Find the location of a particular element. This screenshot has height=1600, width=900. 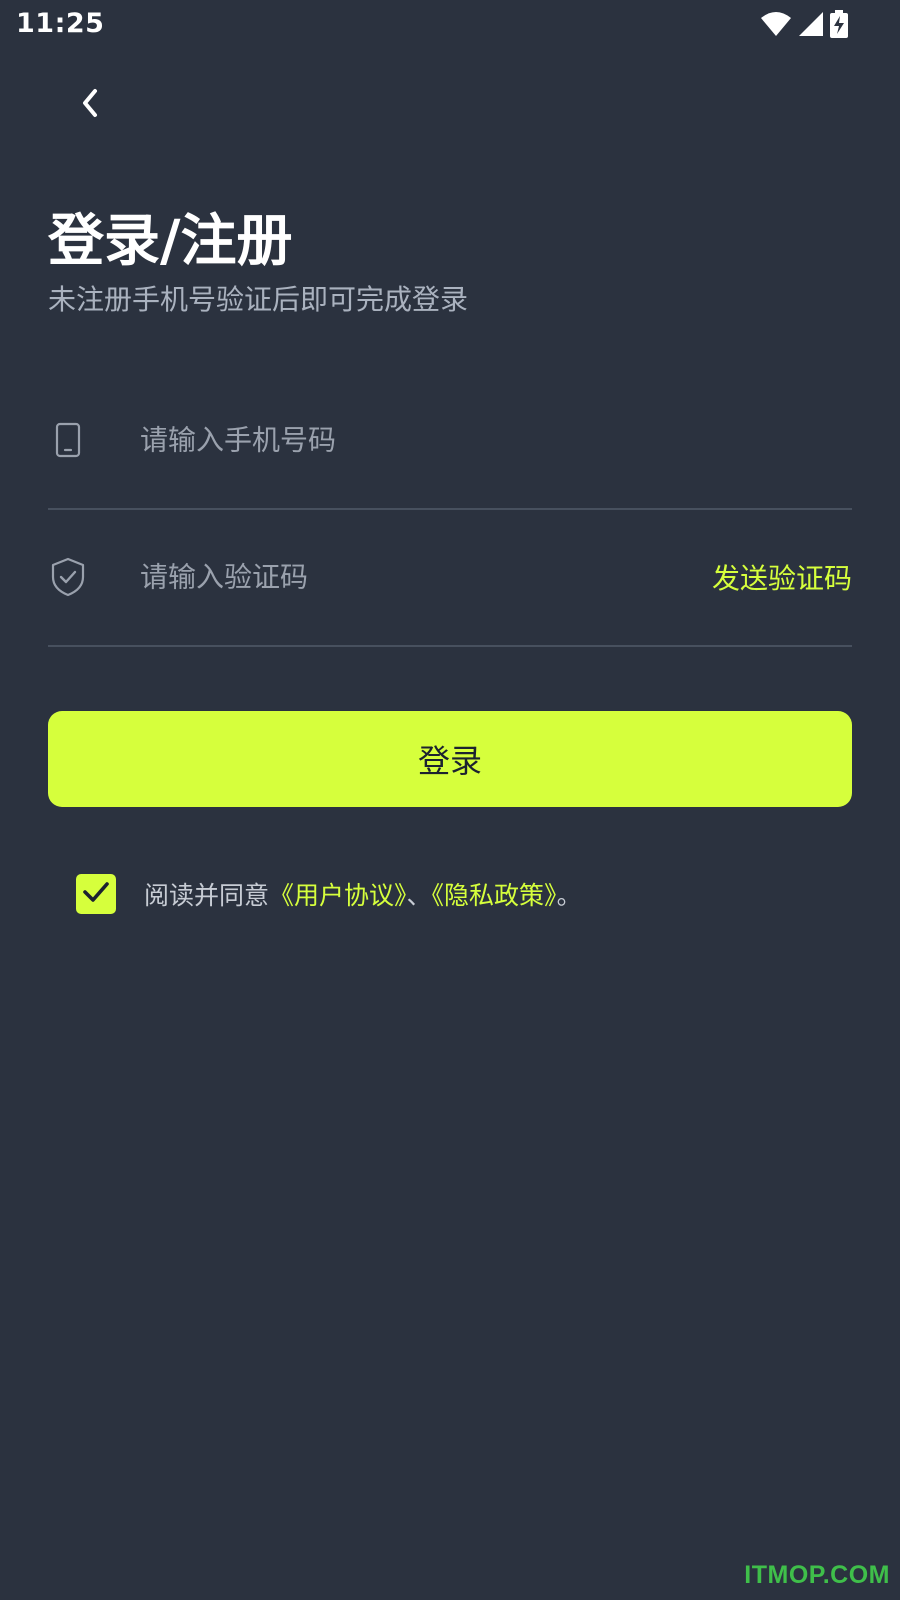

verification-code-field: 发送验证码 is located at coordinates (450, 578).